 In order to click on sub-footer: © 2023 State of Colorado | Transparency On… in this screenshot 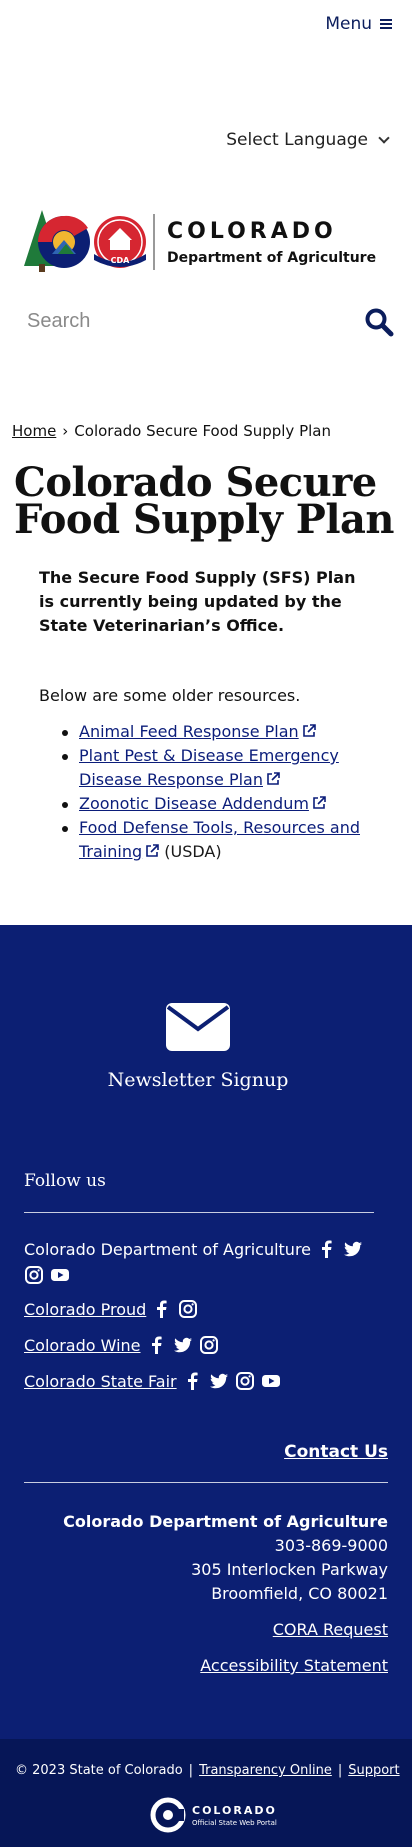, I will do `click(206, 1793)`.